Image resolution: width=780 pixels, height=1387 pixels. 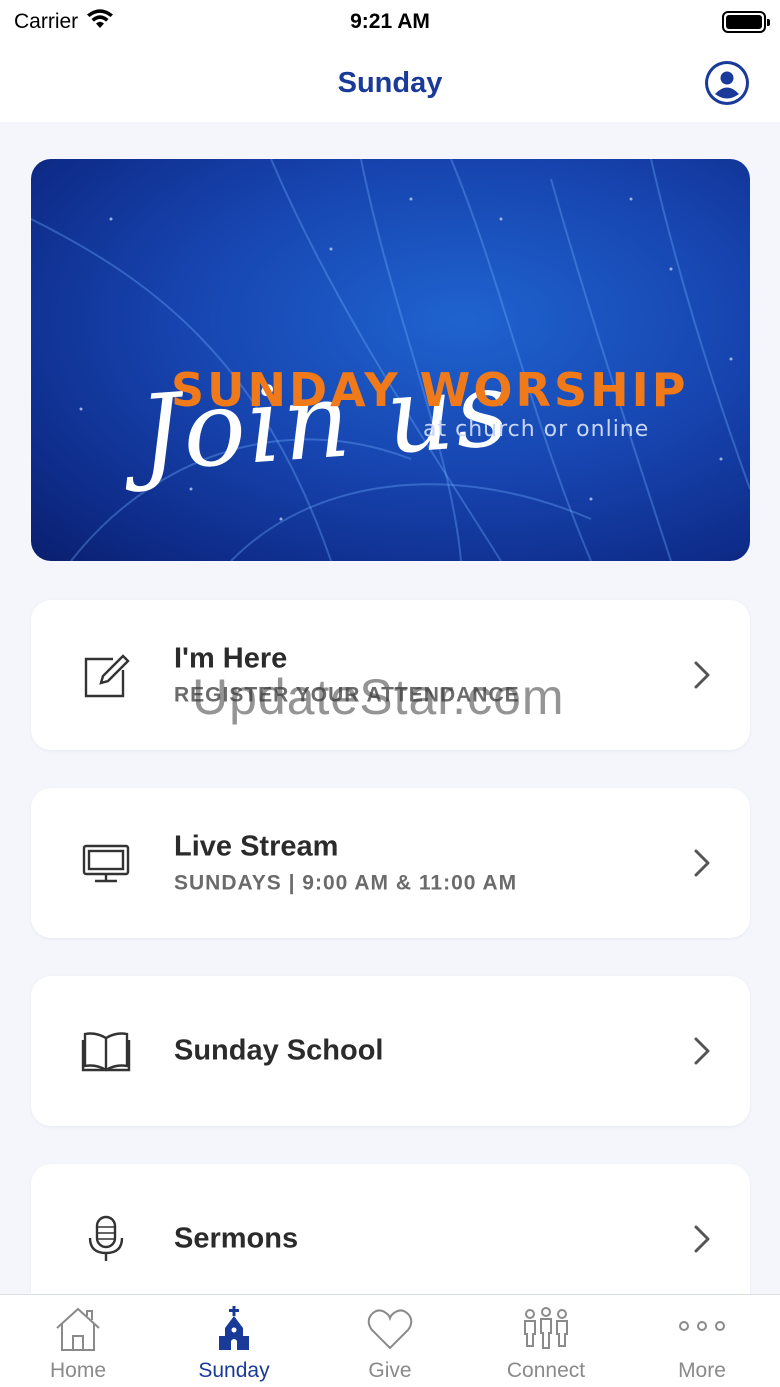 What do you see at coordinates (234, 1329) in the screenshot?
I see `church-icon` at bounding box center [234, 1329].